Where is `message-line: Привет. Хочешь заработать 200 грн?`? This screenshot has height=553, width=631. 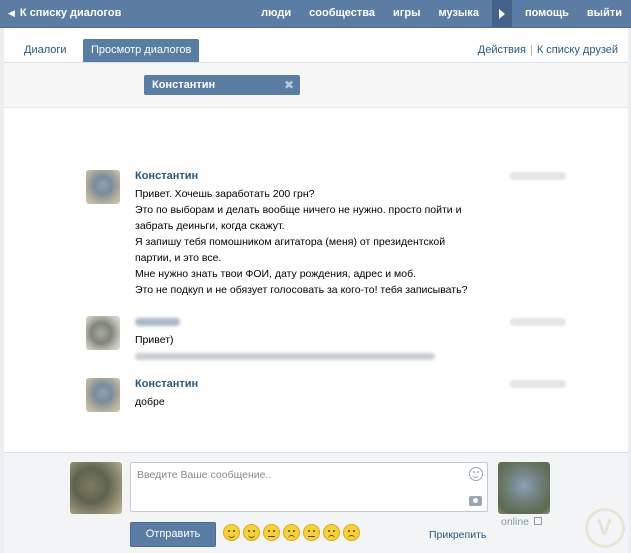
message-line: Привет. Хочешь заработать 200 грн? is located at coordinates (225, 194).